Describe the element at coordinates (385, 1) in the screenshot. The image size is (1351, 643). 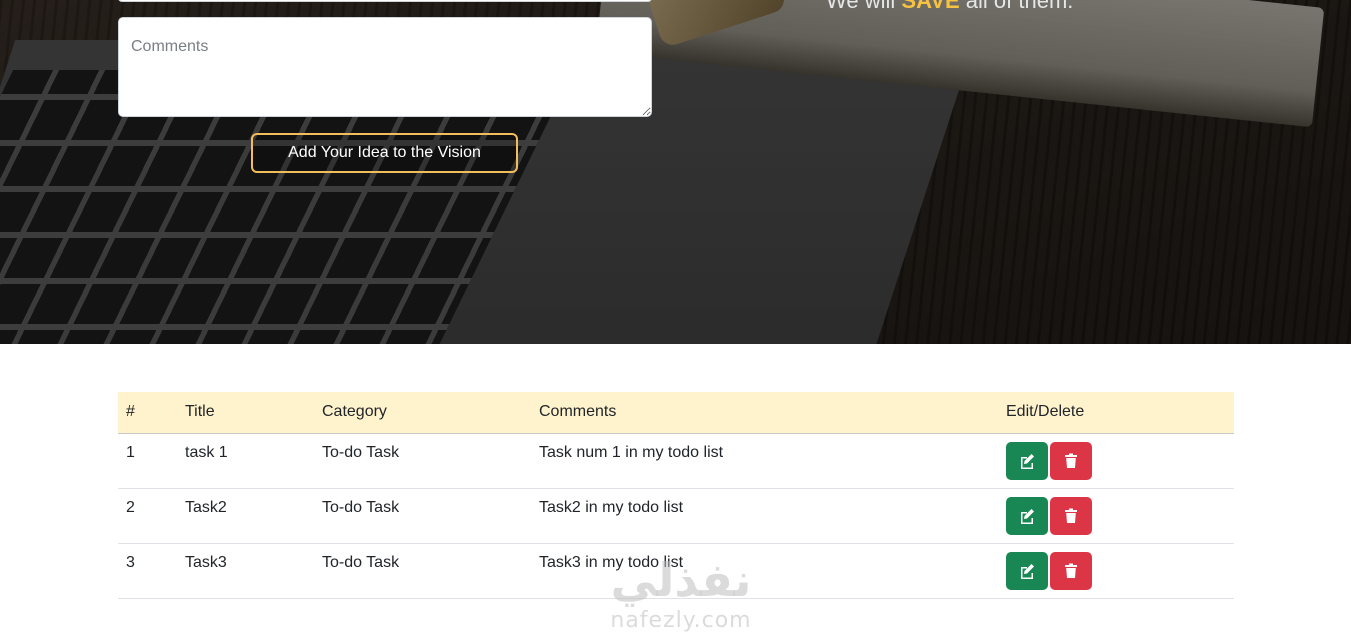
I see `input-field-top` at that location.